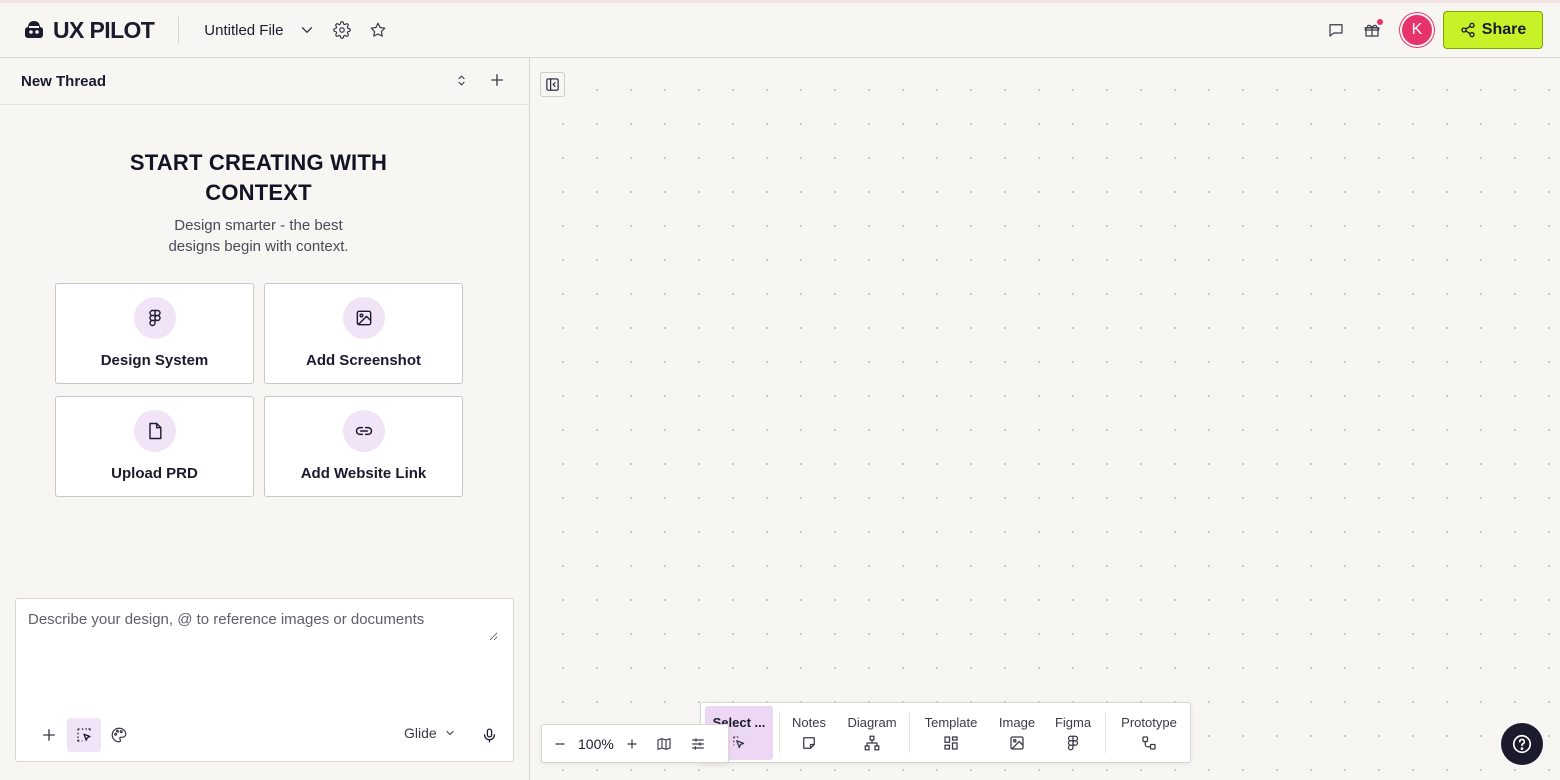 The height and width of the screenshot is (780, 1560). What do you see at coordinates (951, 743) in the screenshot?
I see `template-grid-icon` at bounding box center [951, 743].